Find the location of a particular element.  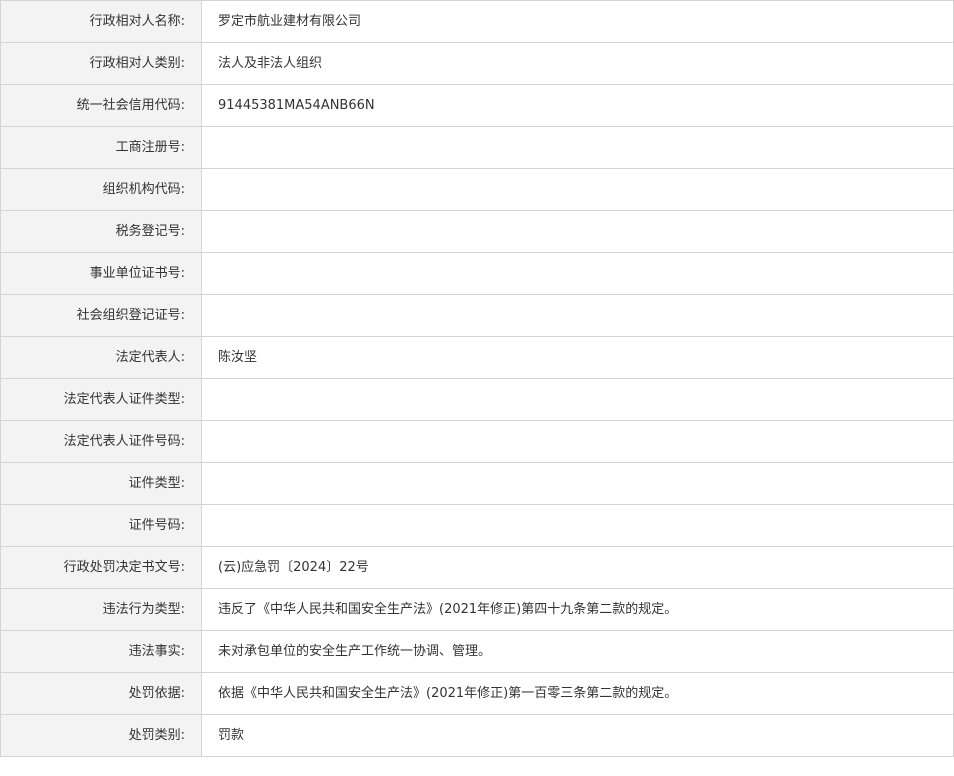

field-label: 统一社会信用代码: is located at coordinates (101, 105).